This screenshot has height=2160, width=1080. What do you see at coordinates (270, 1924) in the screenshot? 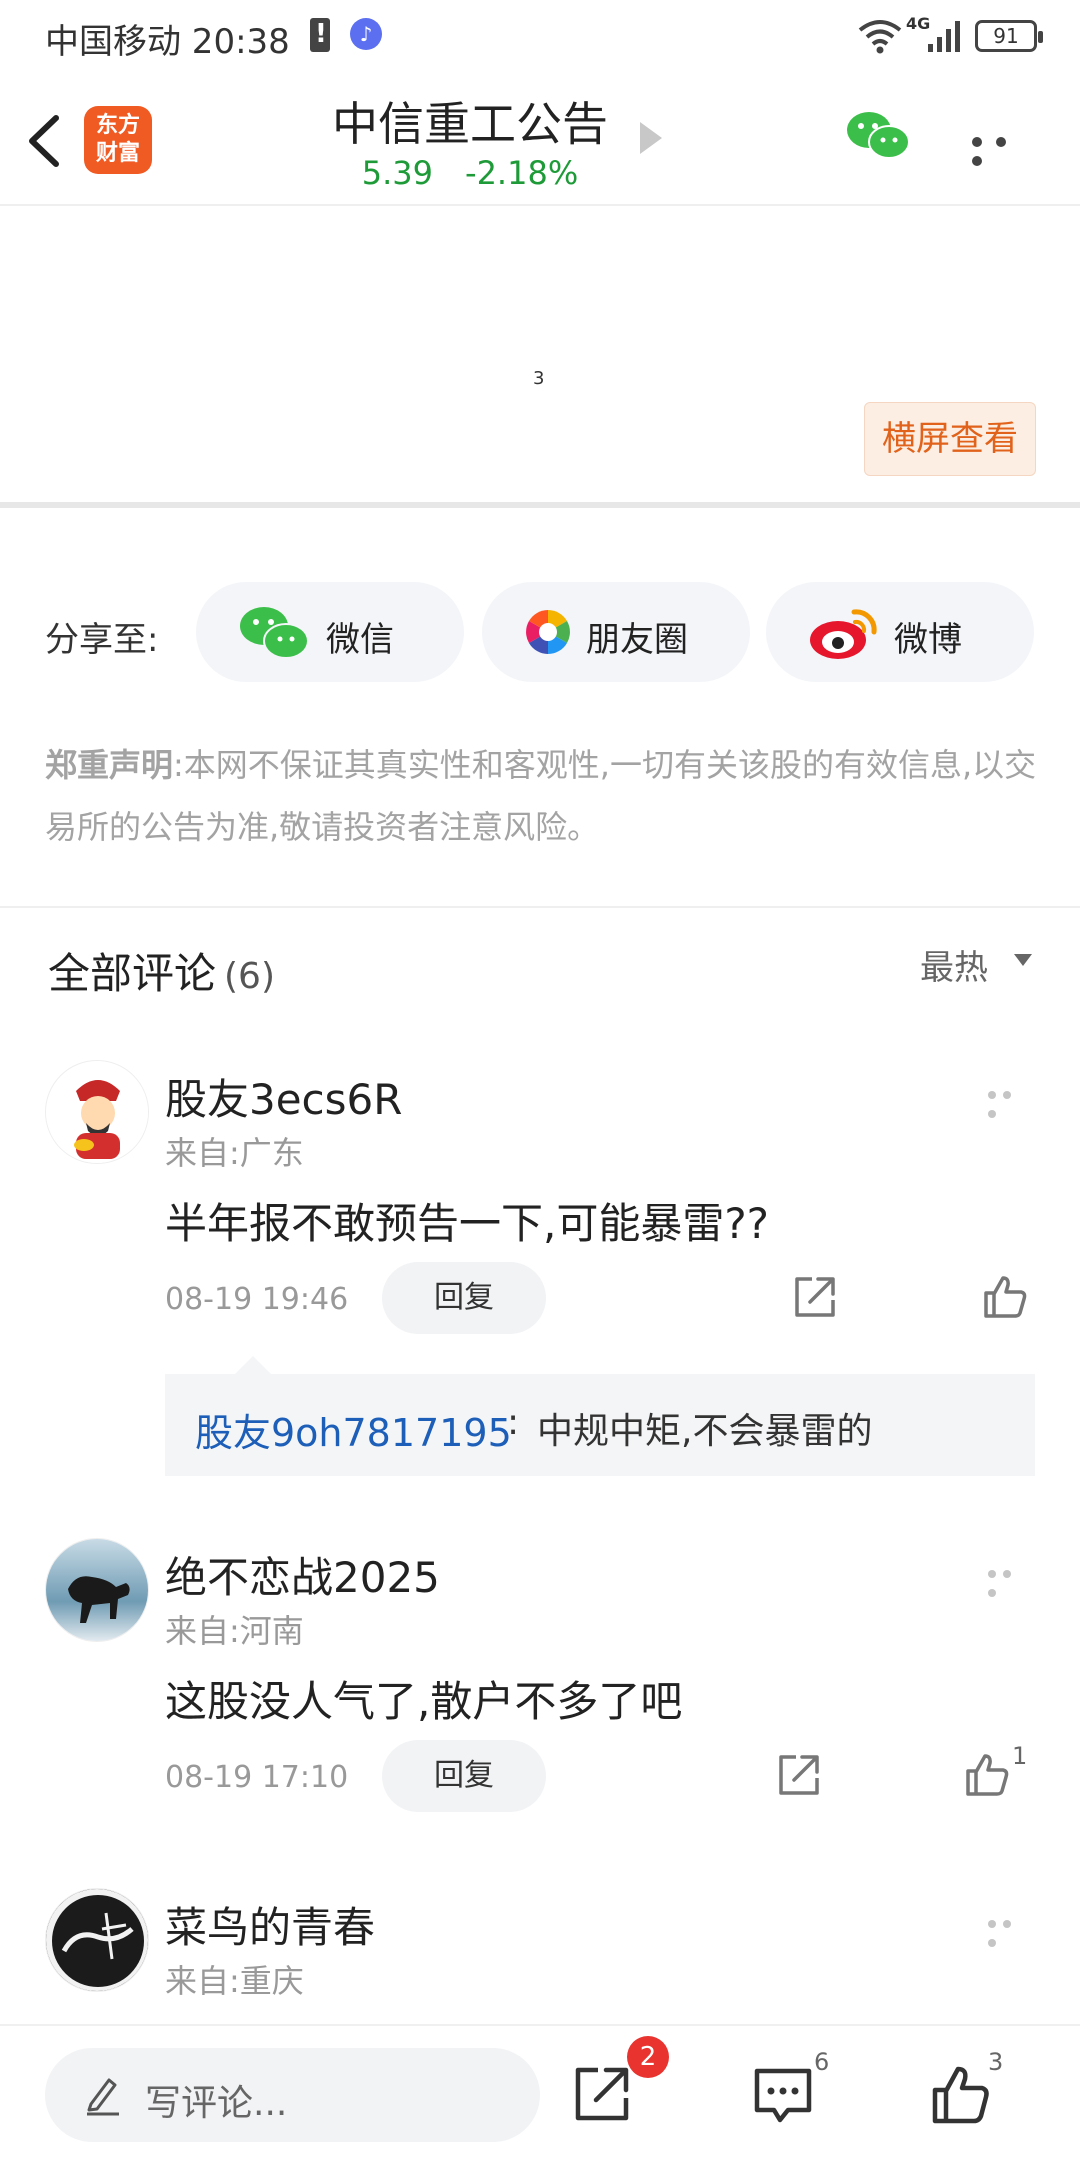
I see `comment-username: 菜鸟的青春` at bounding box center [270, 1924].